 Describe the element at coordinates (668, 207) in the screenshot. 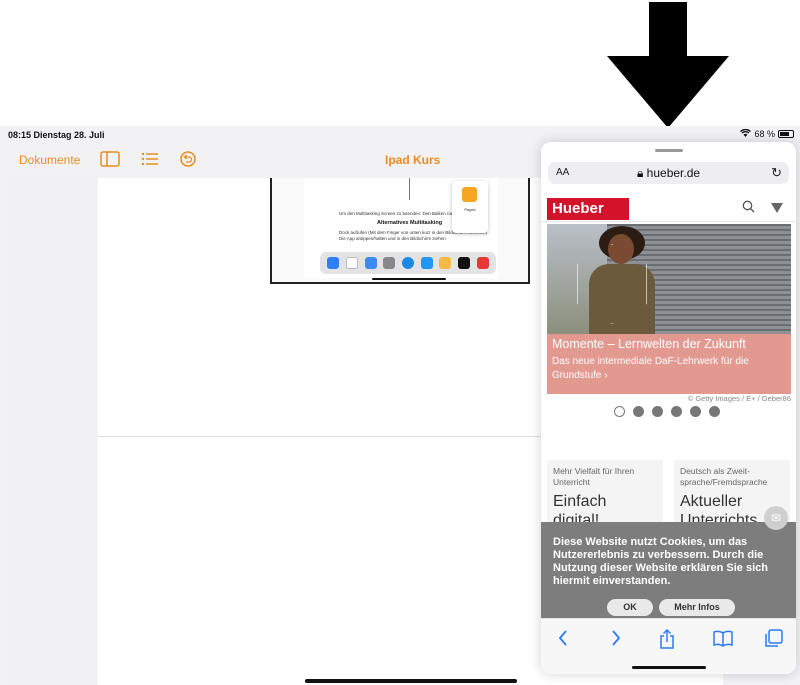

I see `site-header: Hueber` at that location.